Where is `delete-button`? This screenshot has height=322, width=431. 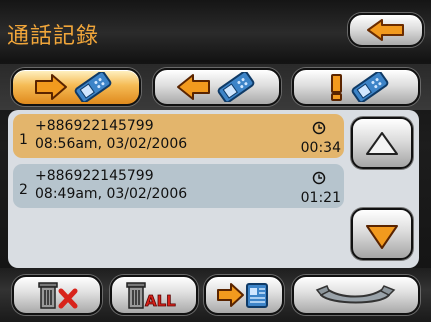
delete-button is located at coordinates (57, 295).